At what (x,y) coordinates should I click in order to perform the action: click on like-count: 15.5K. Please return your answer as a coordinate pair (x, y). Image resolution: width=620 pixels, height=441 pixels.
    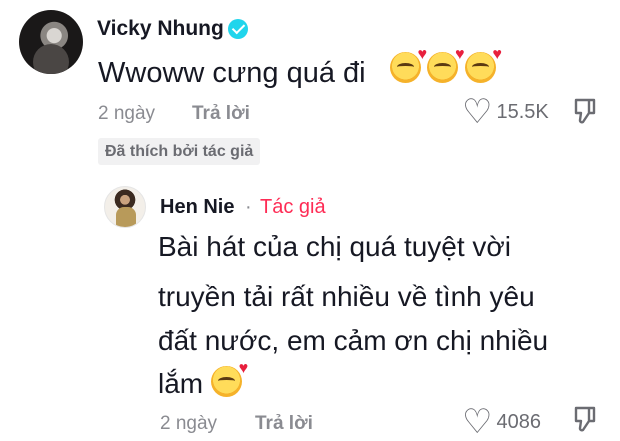
    Looking at the image, I should click on (522, 111).